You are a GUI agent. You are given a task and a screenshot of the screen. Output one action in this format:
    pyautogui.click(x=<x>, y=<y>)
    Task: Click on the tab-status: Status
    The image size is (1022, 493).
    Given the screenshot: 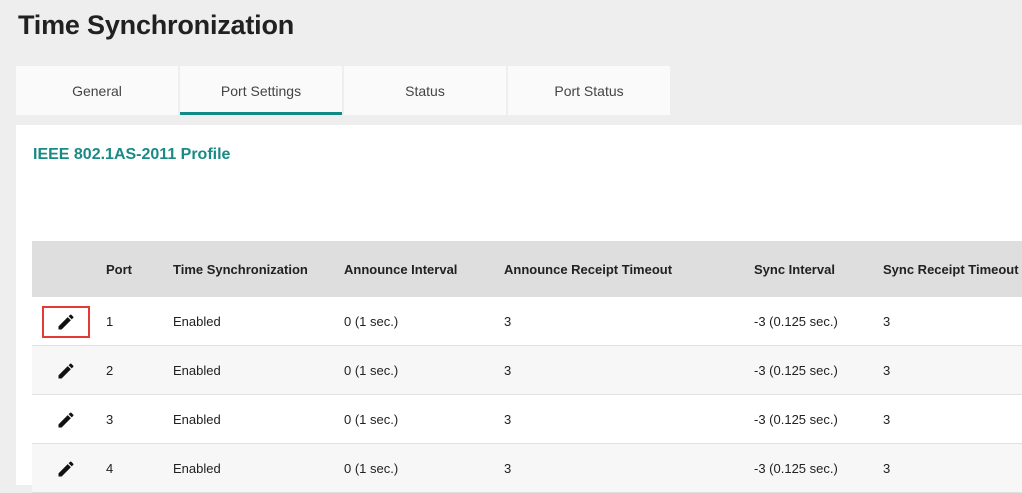 What is the action you would take?
    pyautogui.click(x=425, y=90)
    